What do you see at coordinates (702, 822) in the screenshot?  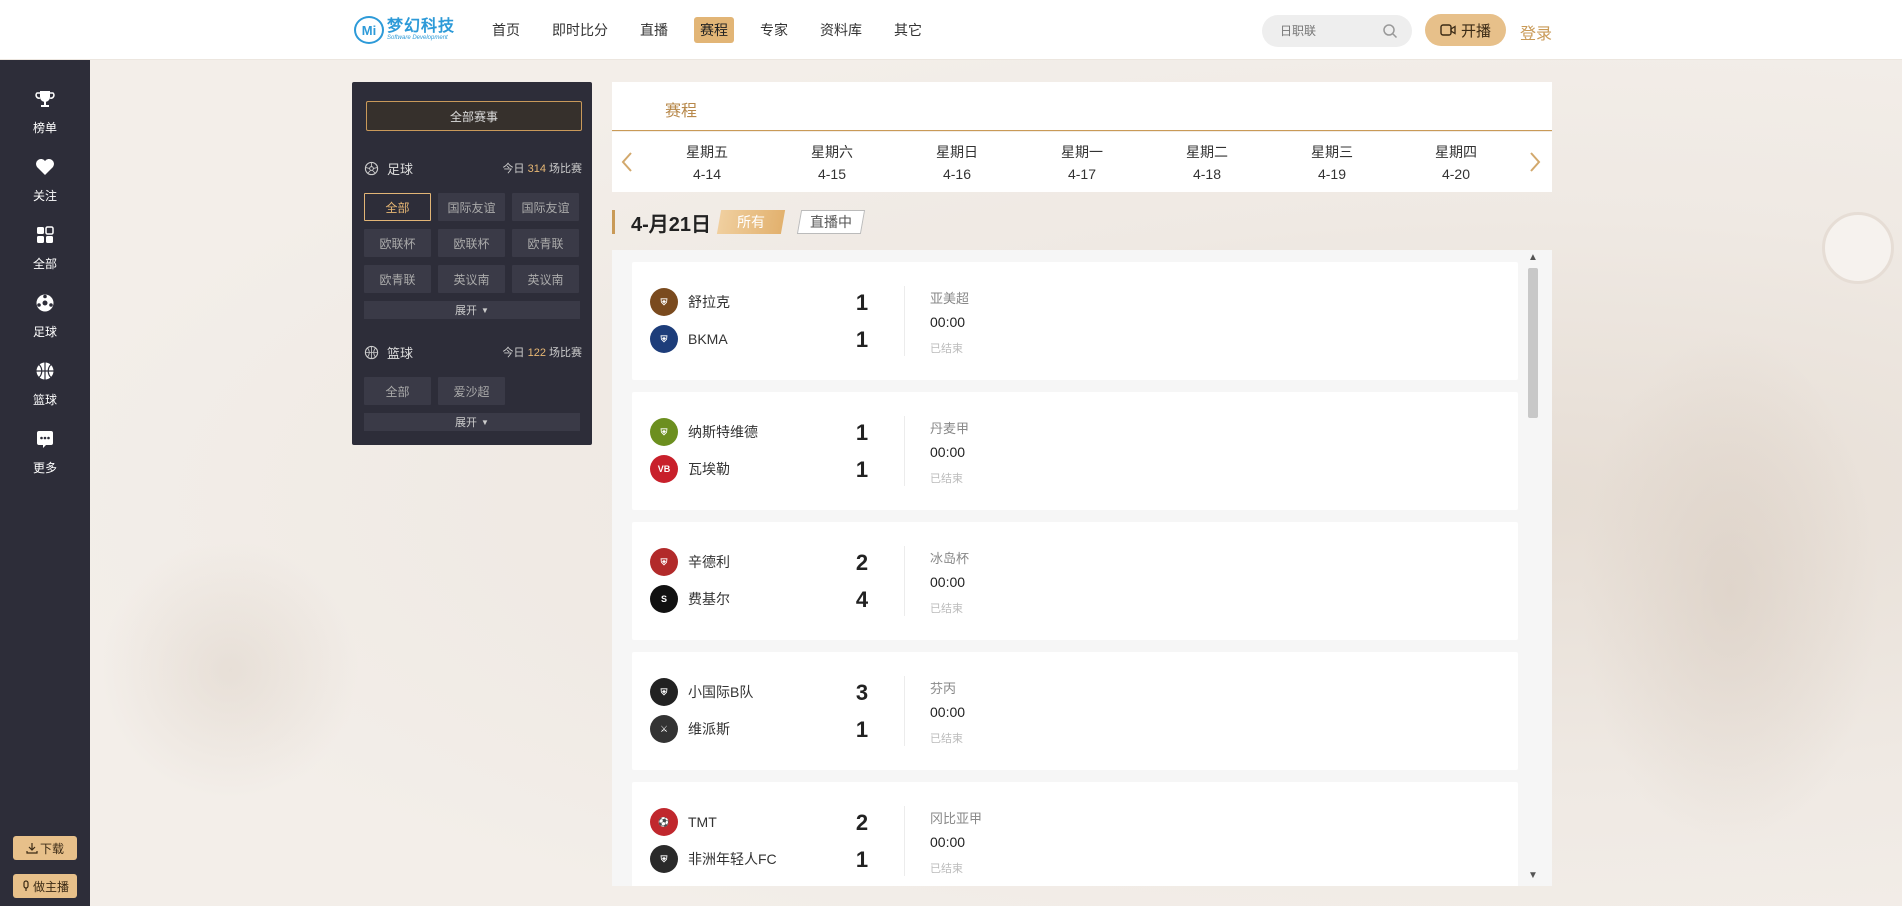 I see `team-name: TMT` at bounding box center [702, 822].